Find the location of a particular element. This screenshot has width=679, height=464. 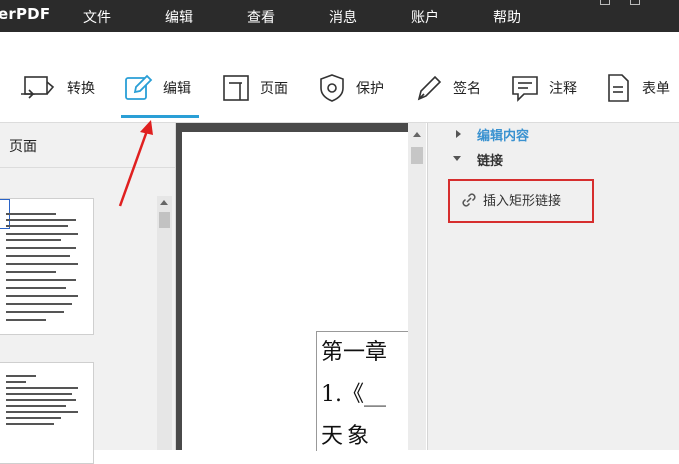

menu-item-edit: 编辑 is located at coordinates (179, 17).